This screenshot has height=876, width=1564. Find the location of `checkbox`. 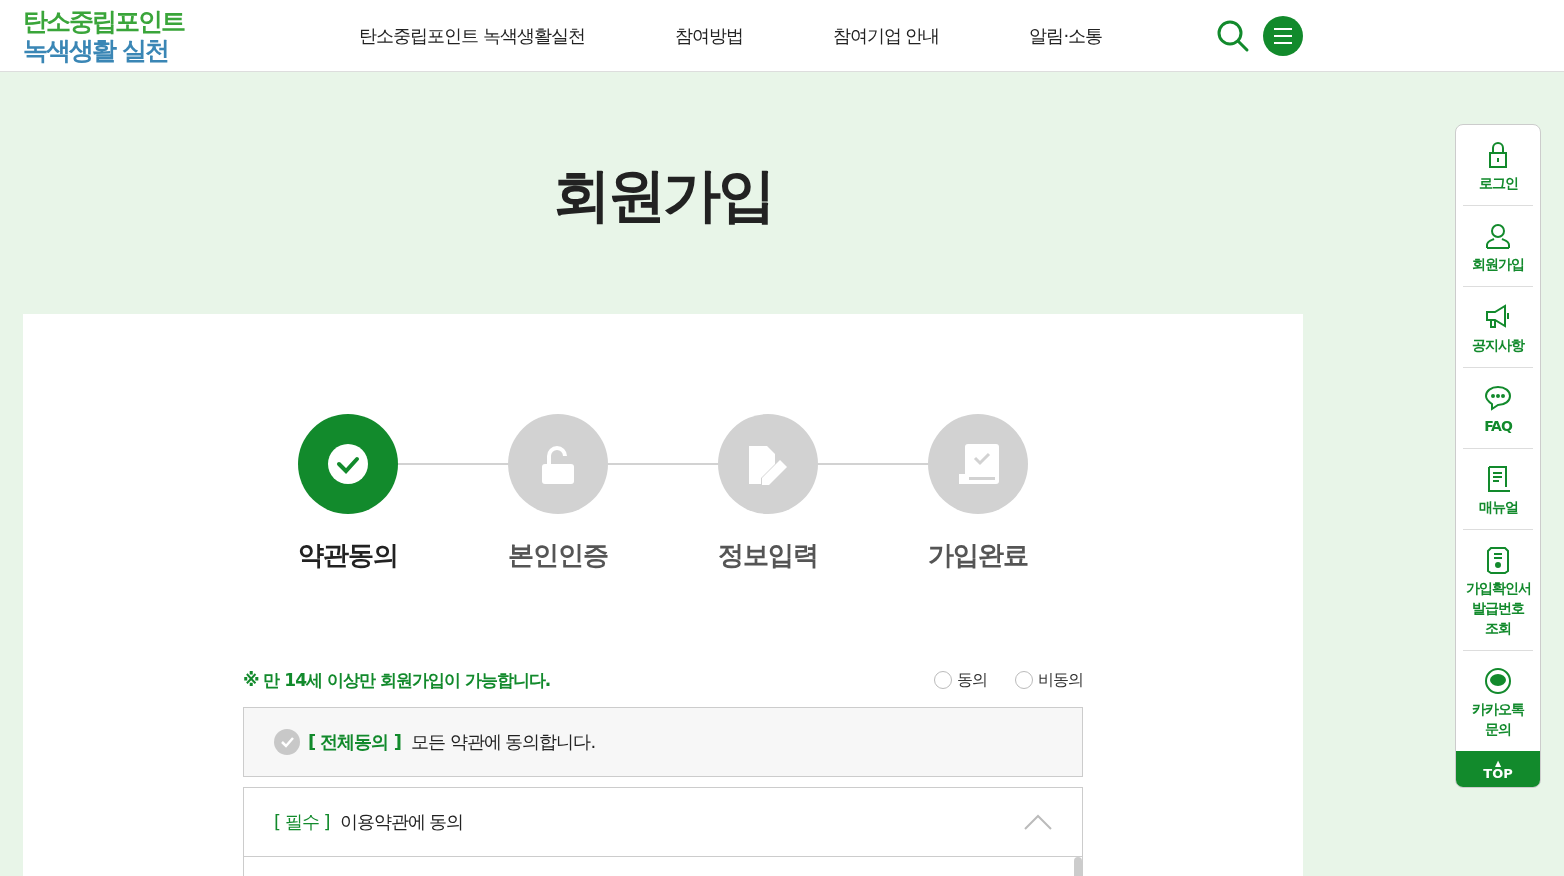

checkbox is located at coordinates (287, 742).